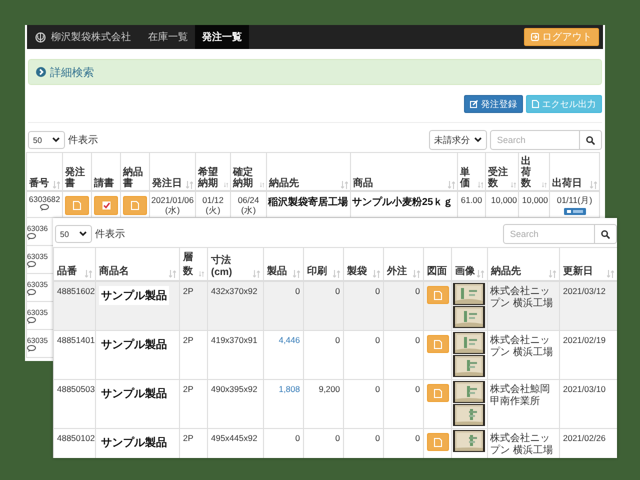 The width and height of the screenshot is (640, 480). What do you see at coordinates (83, 140) in the screenshot?
I see `page-size-label: 件表示` at bounding box center [83, 140].